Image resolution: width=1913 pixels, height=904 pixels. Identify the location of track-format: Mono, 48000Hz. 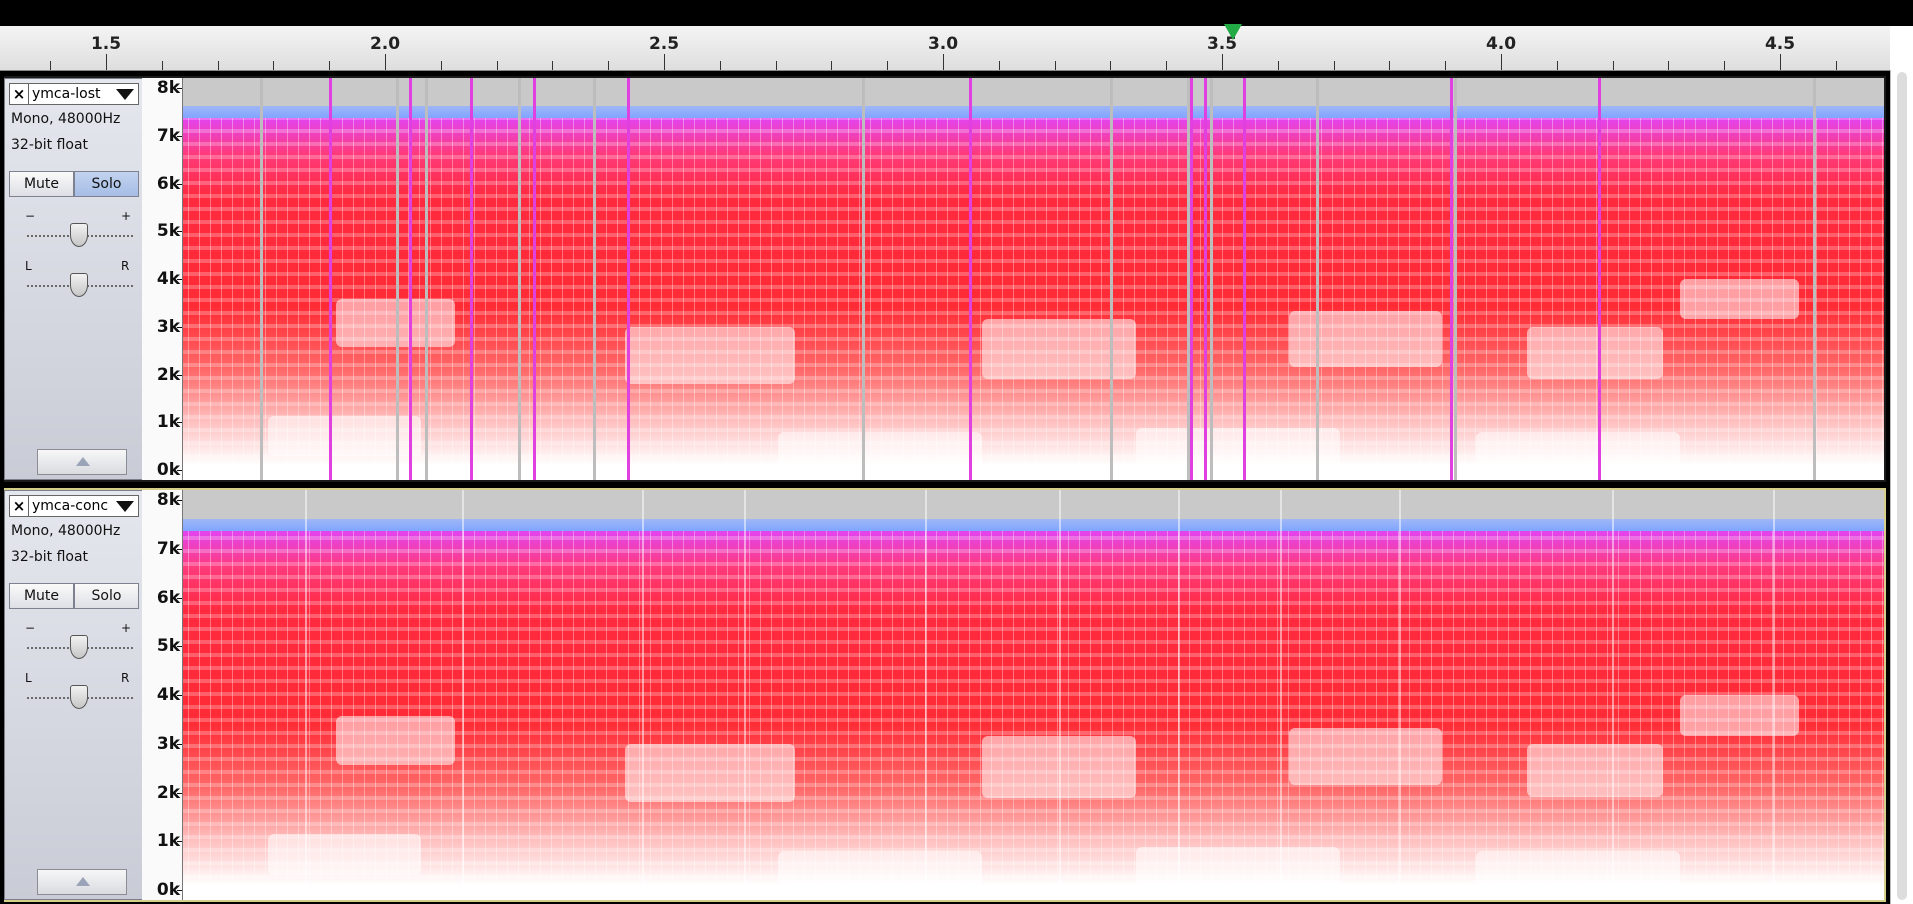
(66, 119).